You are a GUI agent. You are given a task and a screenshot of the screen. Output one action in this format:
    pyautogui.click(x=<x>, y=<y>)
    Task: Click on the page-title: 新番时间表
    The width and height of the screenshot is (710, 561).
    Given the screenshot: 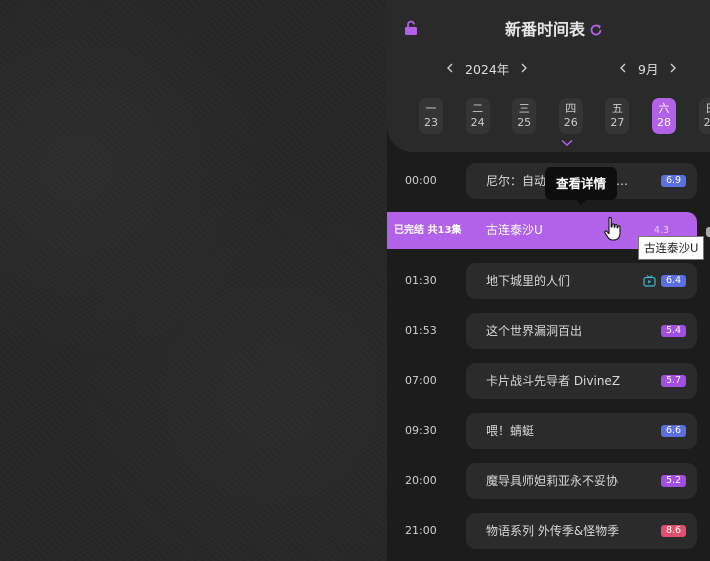 What is the action you would take?
    pyautogui.click(x=554, y=30)
    